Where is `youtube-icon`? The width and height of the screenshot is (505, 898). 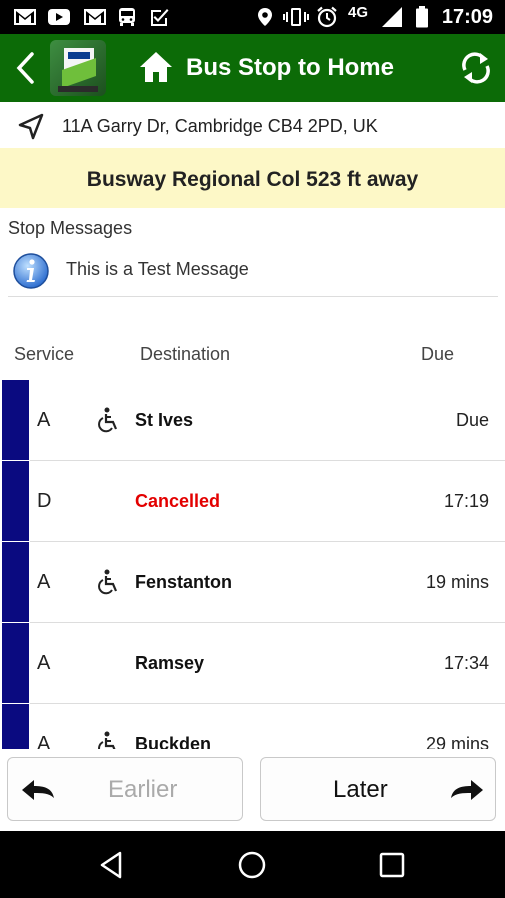 youtube-icon is located at coordinates (59, 17).